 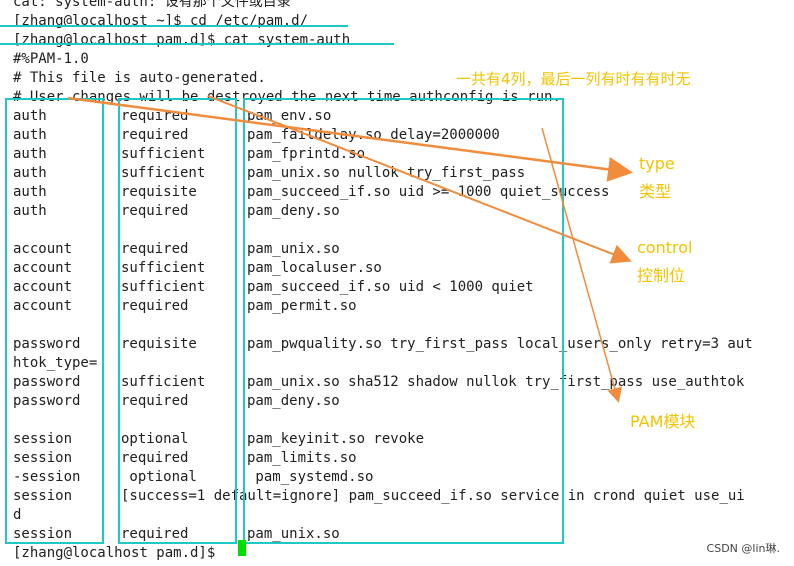 What do you see at coordinates (54, 321) in the screenshot?
I see `column-box-type` at bounding box center [54, 321].